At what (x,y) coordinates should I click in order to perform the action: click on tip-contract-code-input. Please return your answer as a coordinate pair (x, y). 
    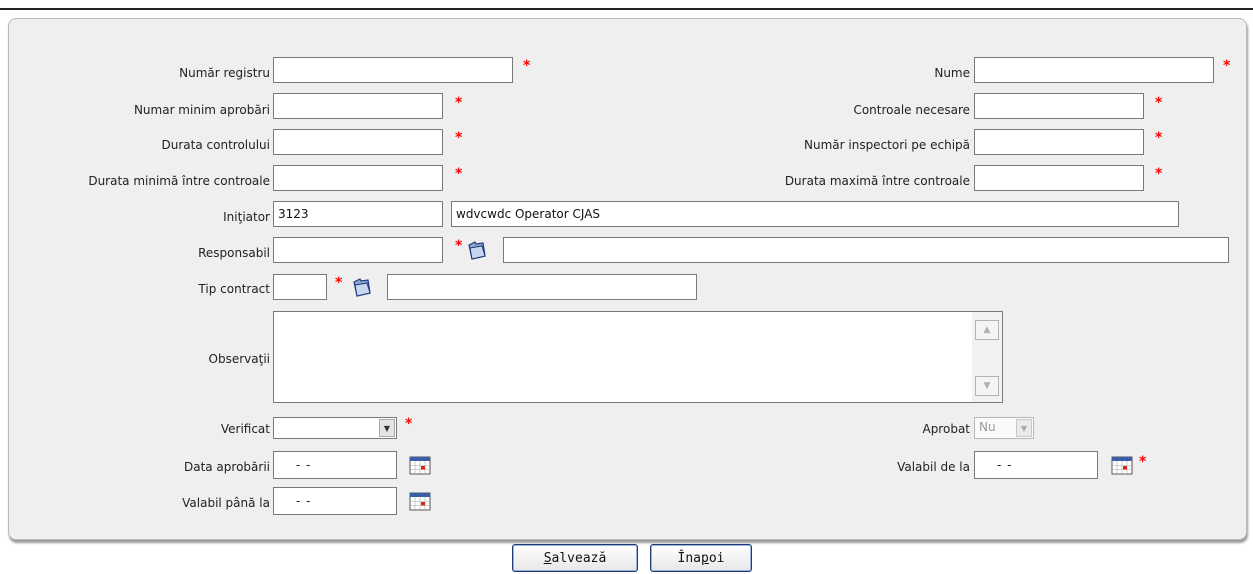
    Looking at the image, I should click on (300, 287).